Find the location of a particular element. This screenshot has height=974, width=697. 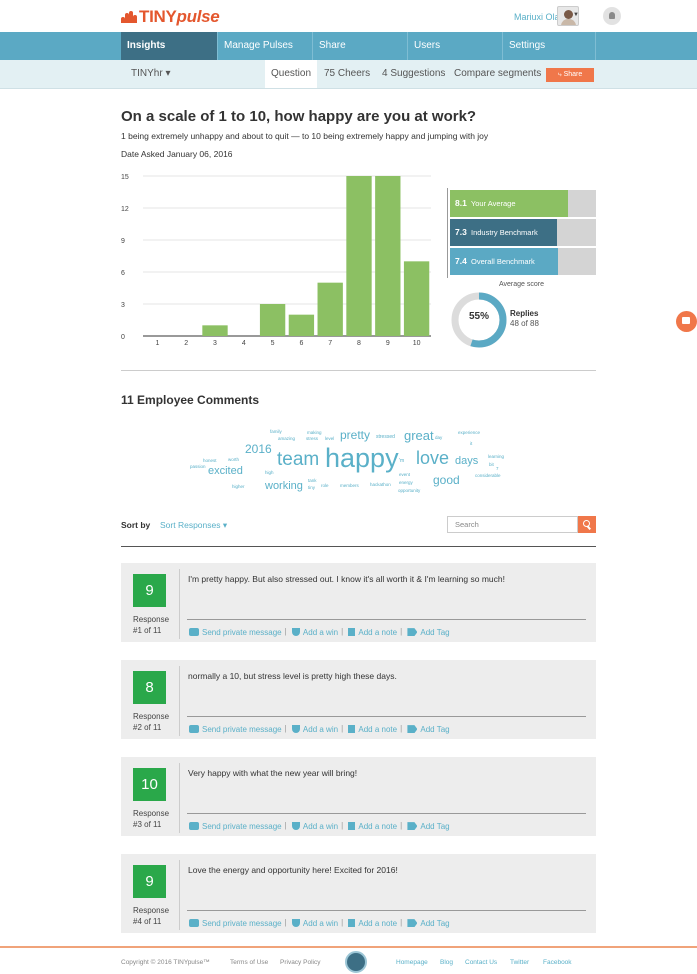

cloud-word: love is located at coordinates (432, 458).